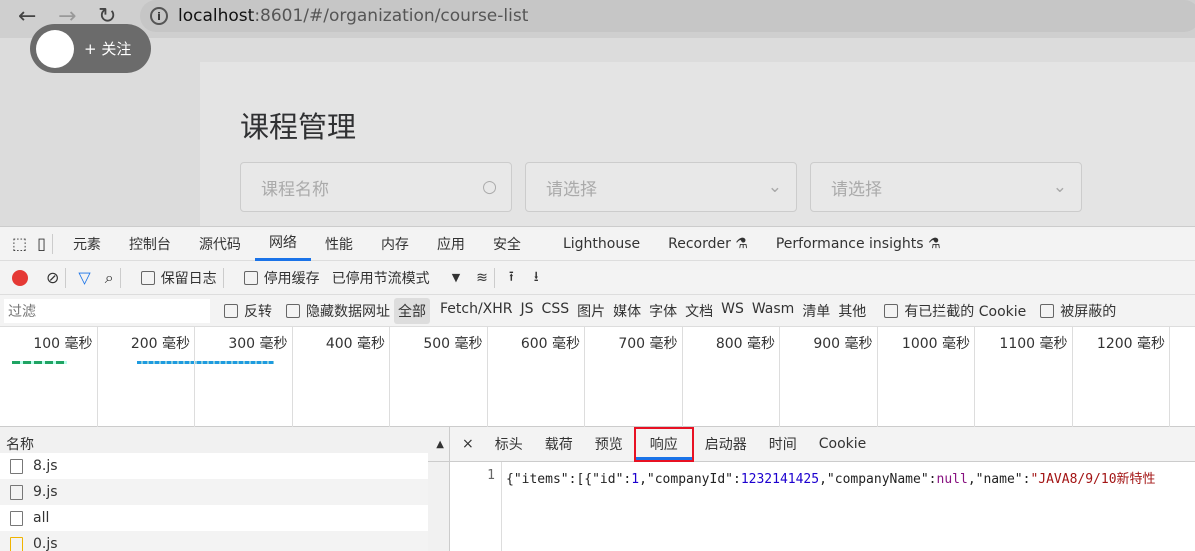  What do you see at coordinates (214, 518) in the screenshot?
I see `request-row: all` at bounding box center [214, 518].